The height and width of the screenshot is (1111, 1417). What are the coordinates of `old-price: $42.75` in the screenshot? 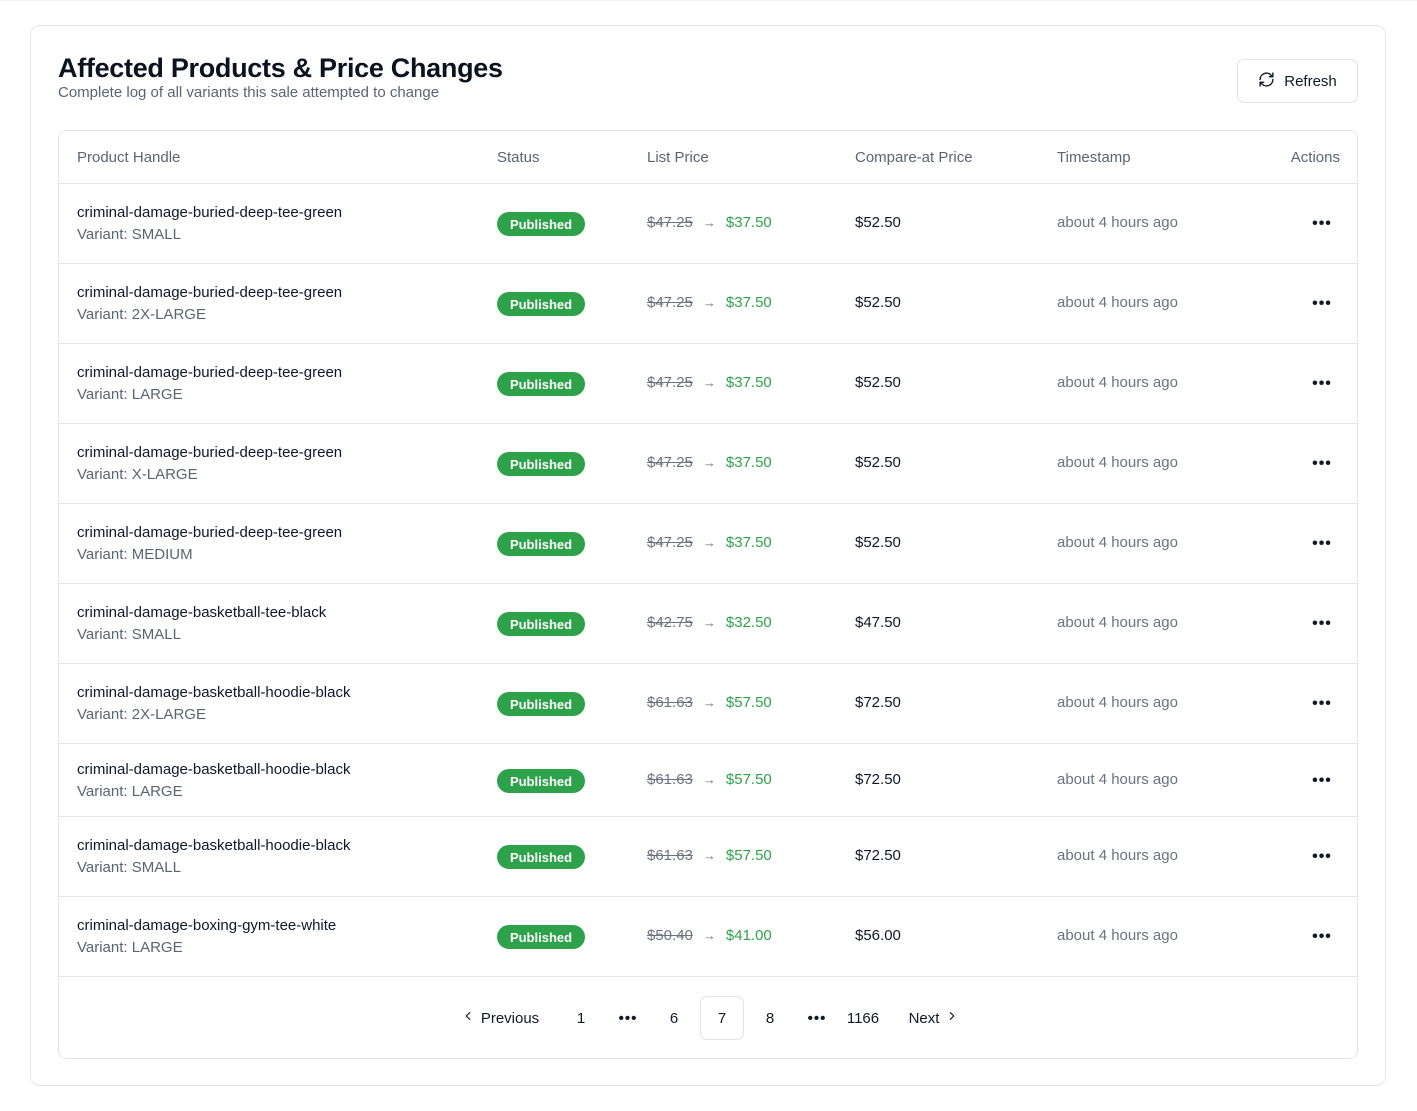 It's located at (670, 622).